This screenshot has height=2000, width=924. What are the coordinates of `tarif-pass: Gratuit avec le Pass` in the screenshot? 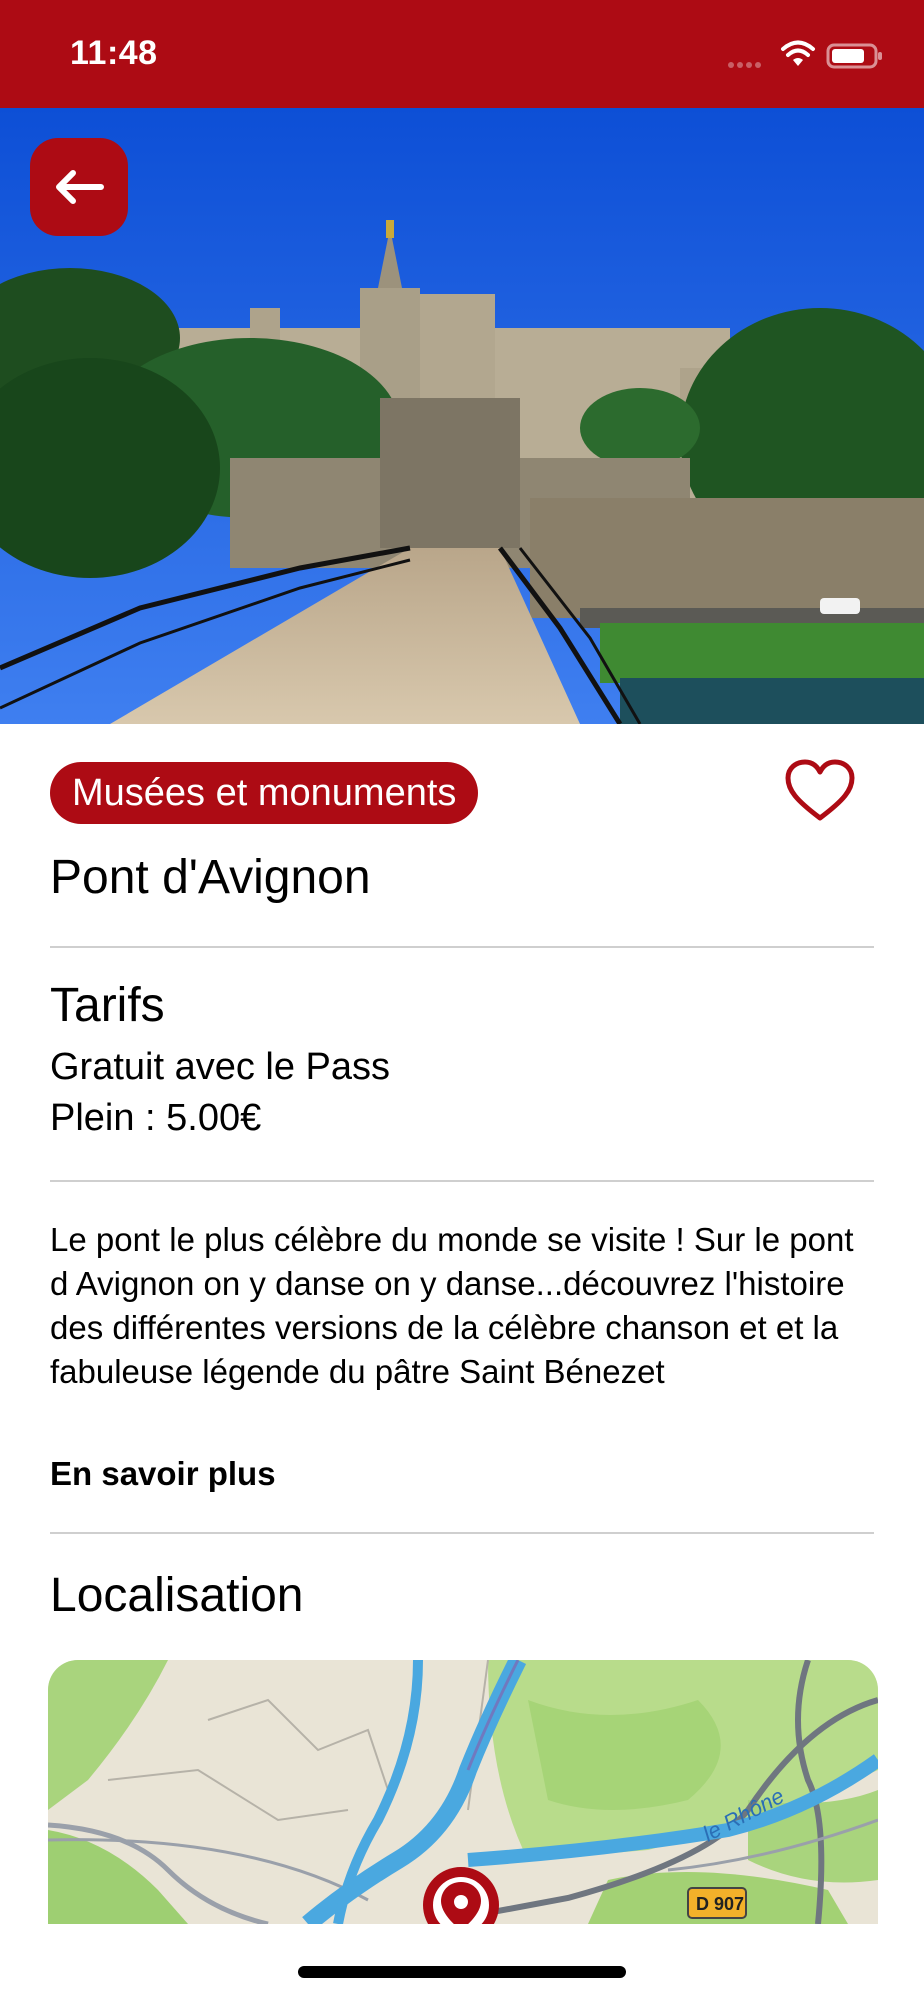 It's located at (220, 1067).